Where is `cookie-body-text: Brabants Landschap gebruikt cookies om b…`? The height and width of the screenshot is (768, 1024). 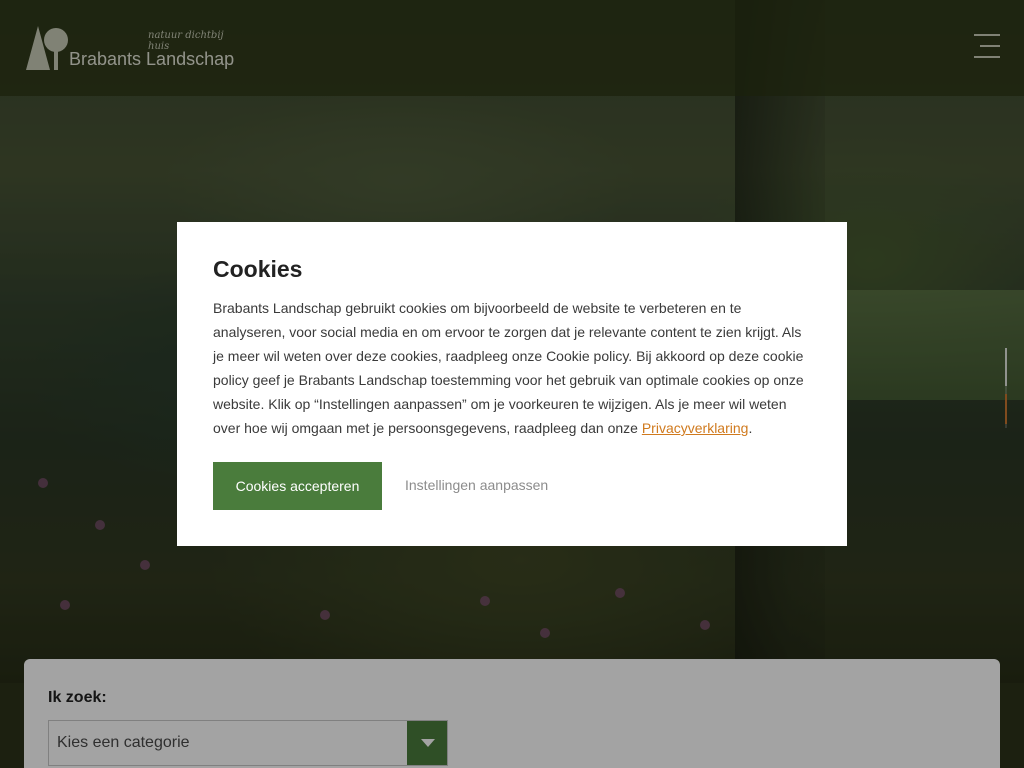
cookie-body-text: Brabants Landschap gebruikt cookies om b… is located at coordinates (508, 368).